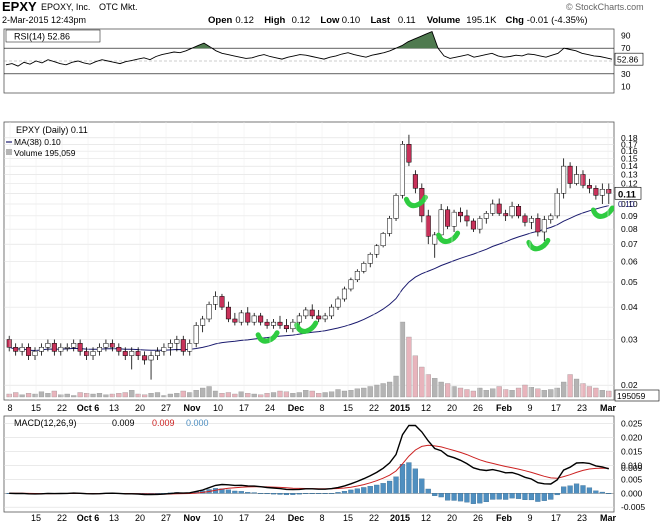 The image size is (661, 530). Describe the element at coordinates (37, 142) in the screenshot. I see `ma-legend-text: MA(38) 0.10` at that location.